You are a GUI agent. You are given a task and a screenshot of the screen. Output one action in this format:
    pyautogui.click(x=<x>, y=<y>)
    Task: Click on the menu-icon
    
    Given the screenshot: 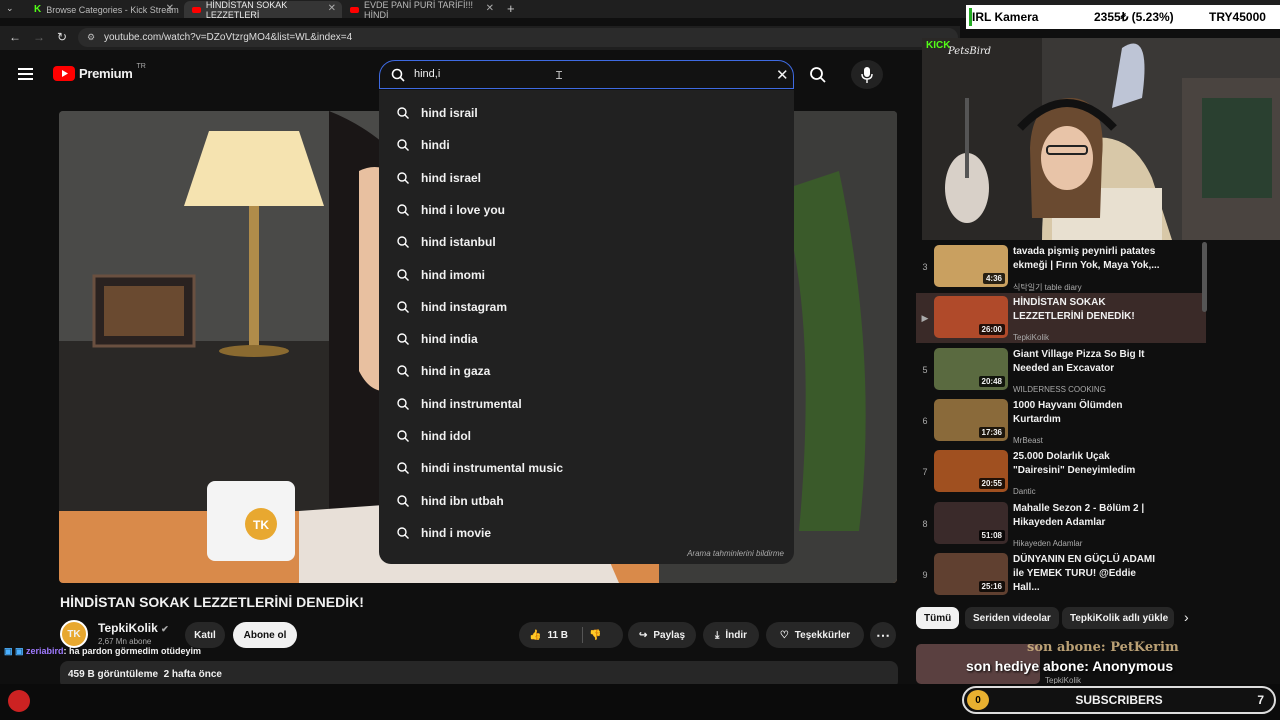 What is the action you would take?
    pyautogui.click(x=25, y=74)
    